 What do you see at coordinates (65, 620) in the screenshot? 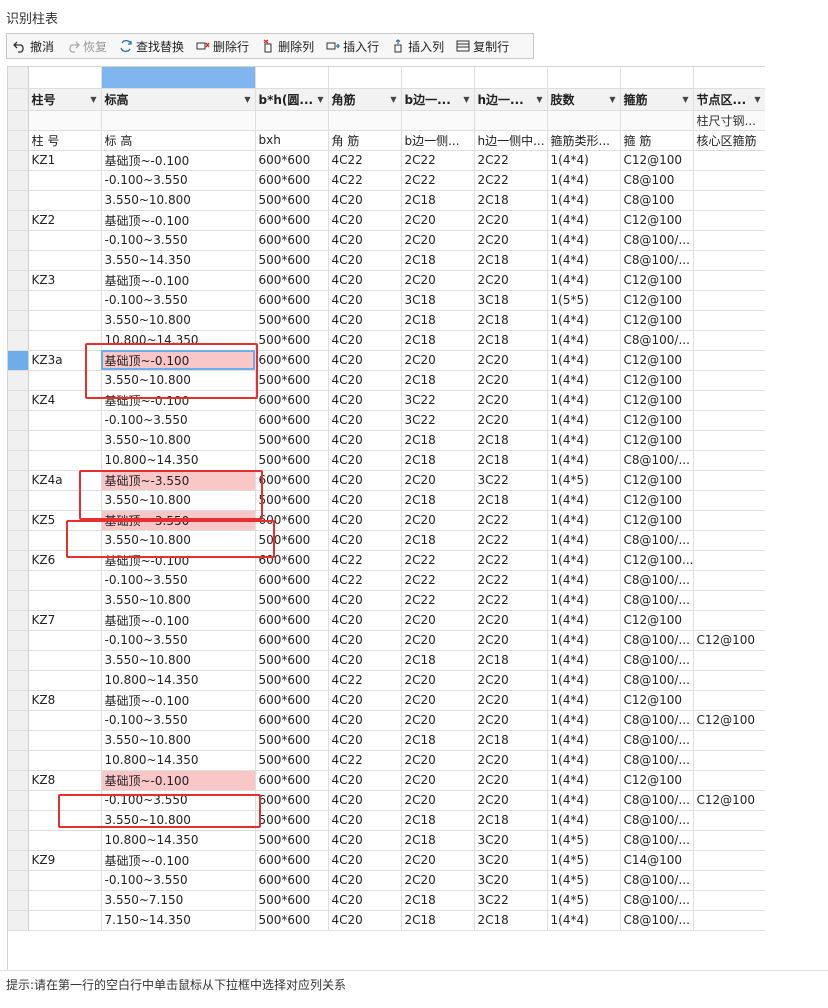
I see `table-cell: KZ7` at bounding box center [65, 620].